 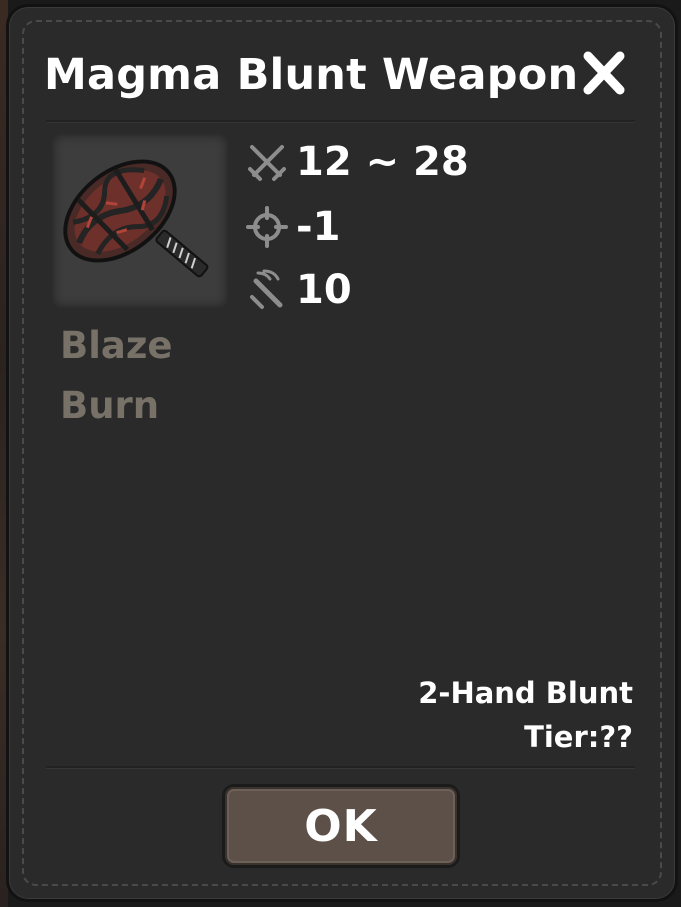 What do you see at coordinates (136, 218) in the screenshot?
I see `magma-hammer-icon` at bounding box center [136, 218].